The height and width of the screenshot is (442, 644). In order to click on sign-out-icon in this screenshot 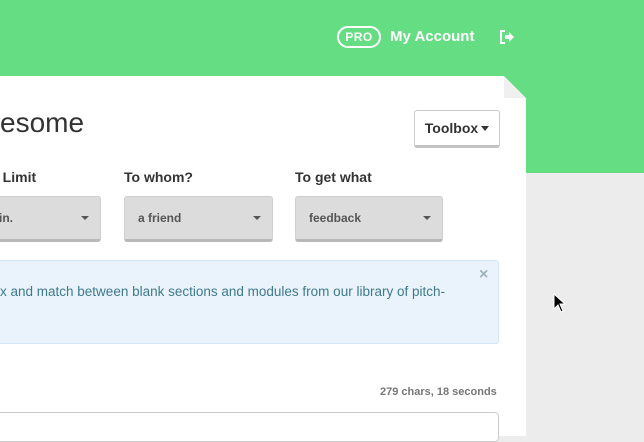, I will do `click(507, 37)`.